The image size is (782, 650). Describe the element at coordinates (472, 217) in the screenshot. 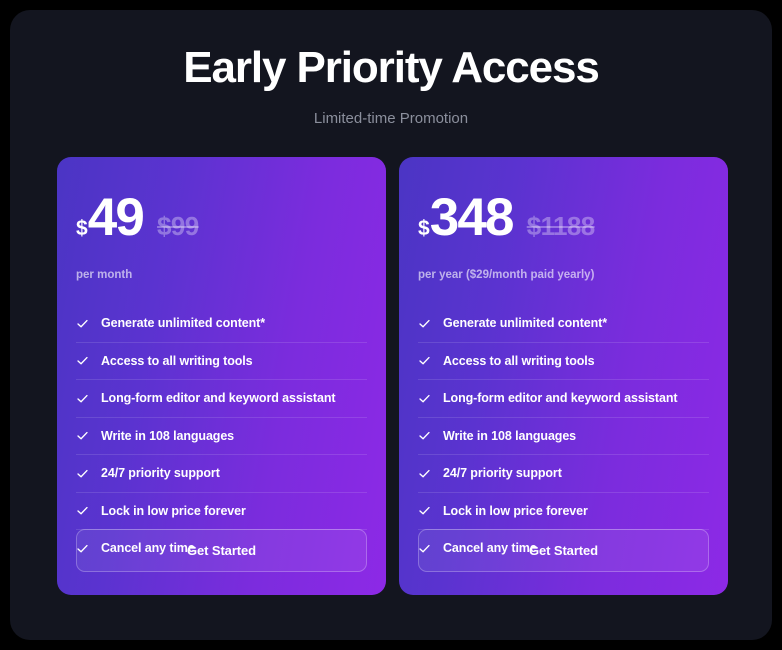

I see `price-amount: 348` at that location.